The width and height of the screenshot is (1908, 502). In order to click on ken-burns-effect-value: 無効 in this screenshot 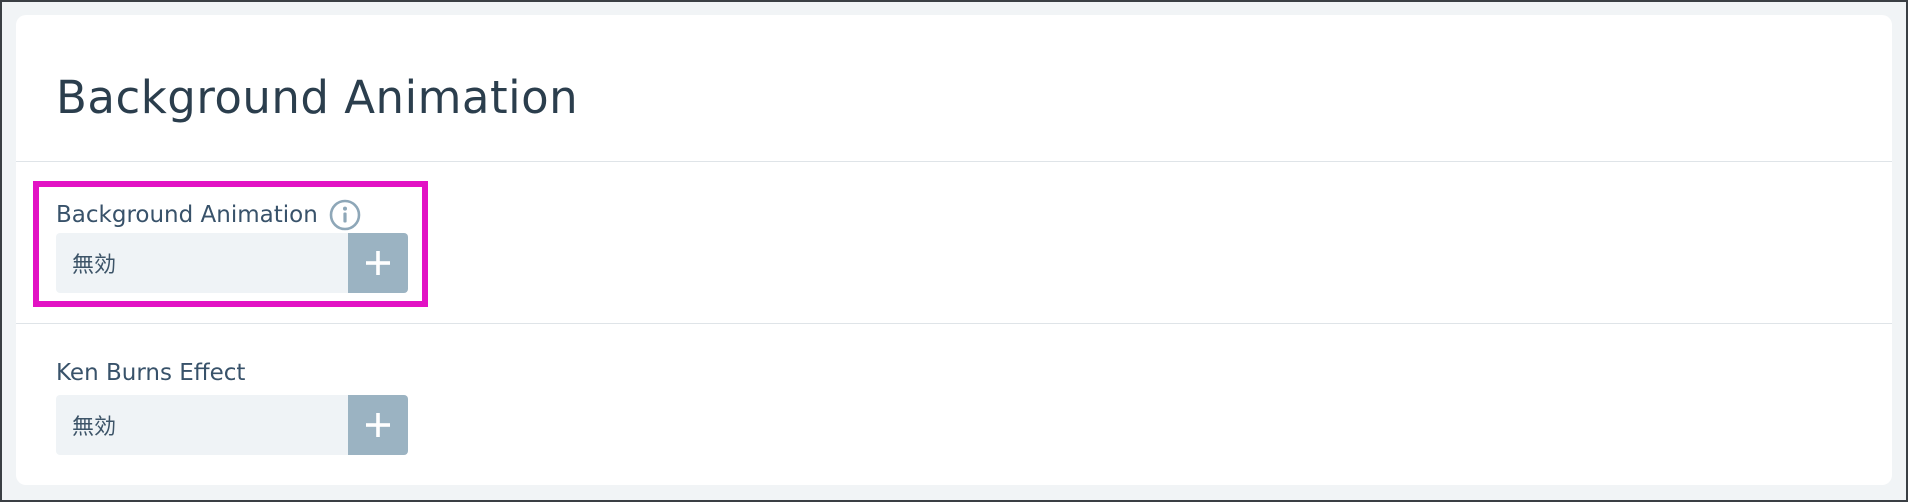, I will do `click(202, 425)`.